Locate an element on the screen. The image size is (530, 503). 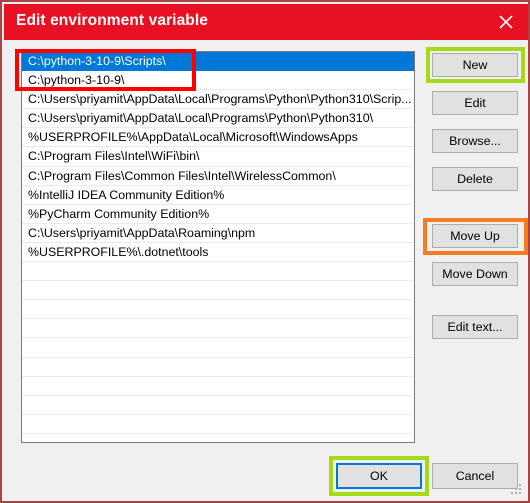
page-title: Edit environment variable is located at coordinates (112, 20).